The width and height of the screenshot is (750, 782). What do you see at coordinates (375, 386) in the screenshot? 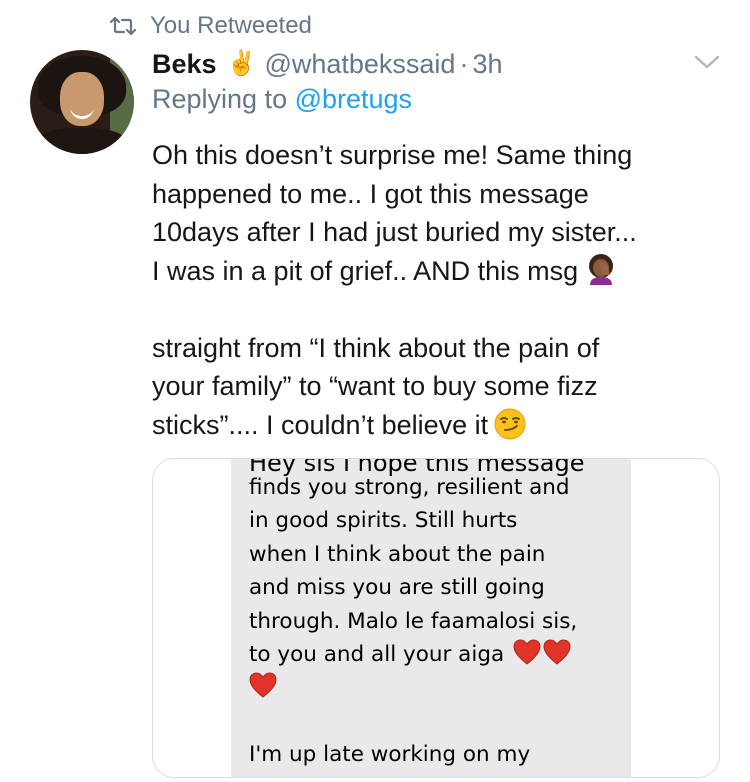
I see `tweet-line: your family” to “want to buy some fizz` at bounding box center [375, 386].